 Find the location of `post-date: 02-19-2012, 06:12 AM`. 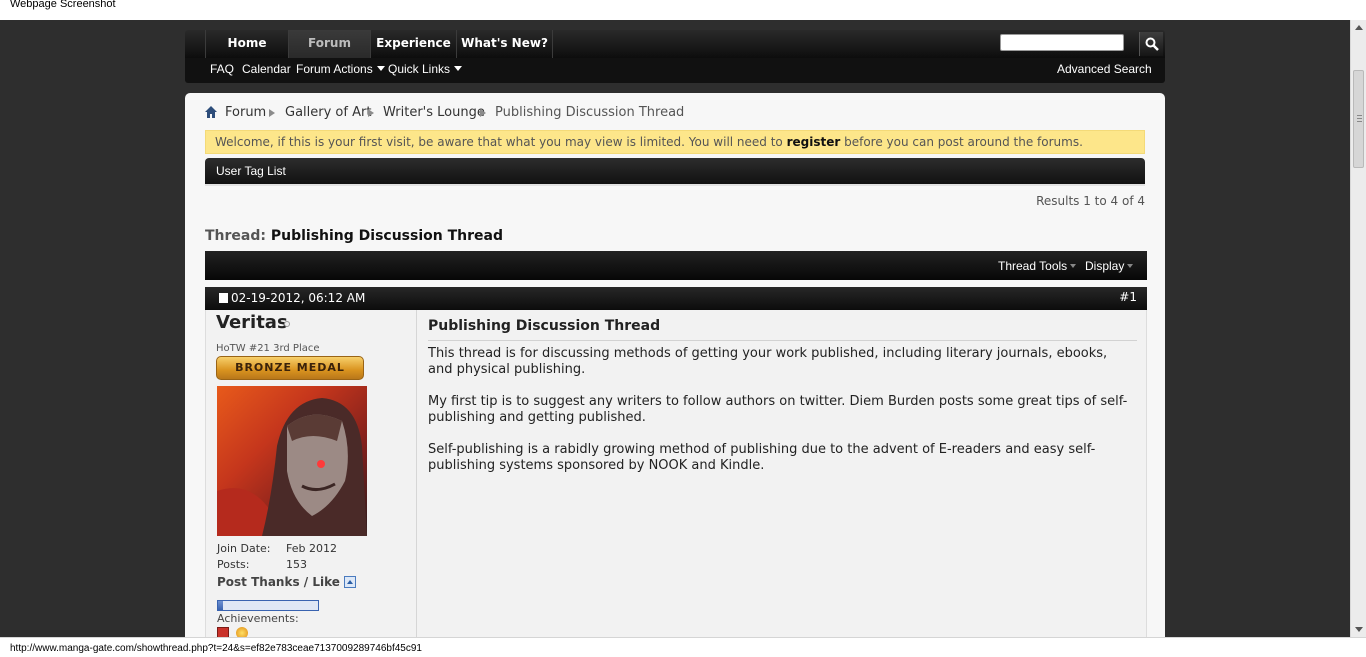

post-date: 02-19-2012, 06:12 AM is located at coordinates (298, 298).